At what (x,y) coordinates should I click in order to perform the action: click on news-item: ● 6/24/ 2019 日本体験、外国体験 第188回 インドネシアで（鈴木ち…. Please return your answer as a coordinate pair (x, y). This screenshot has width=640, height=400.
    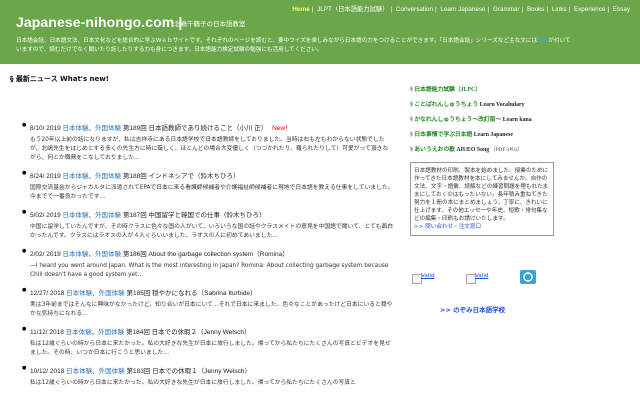
    Looking at the image, I should click on (208, 186).